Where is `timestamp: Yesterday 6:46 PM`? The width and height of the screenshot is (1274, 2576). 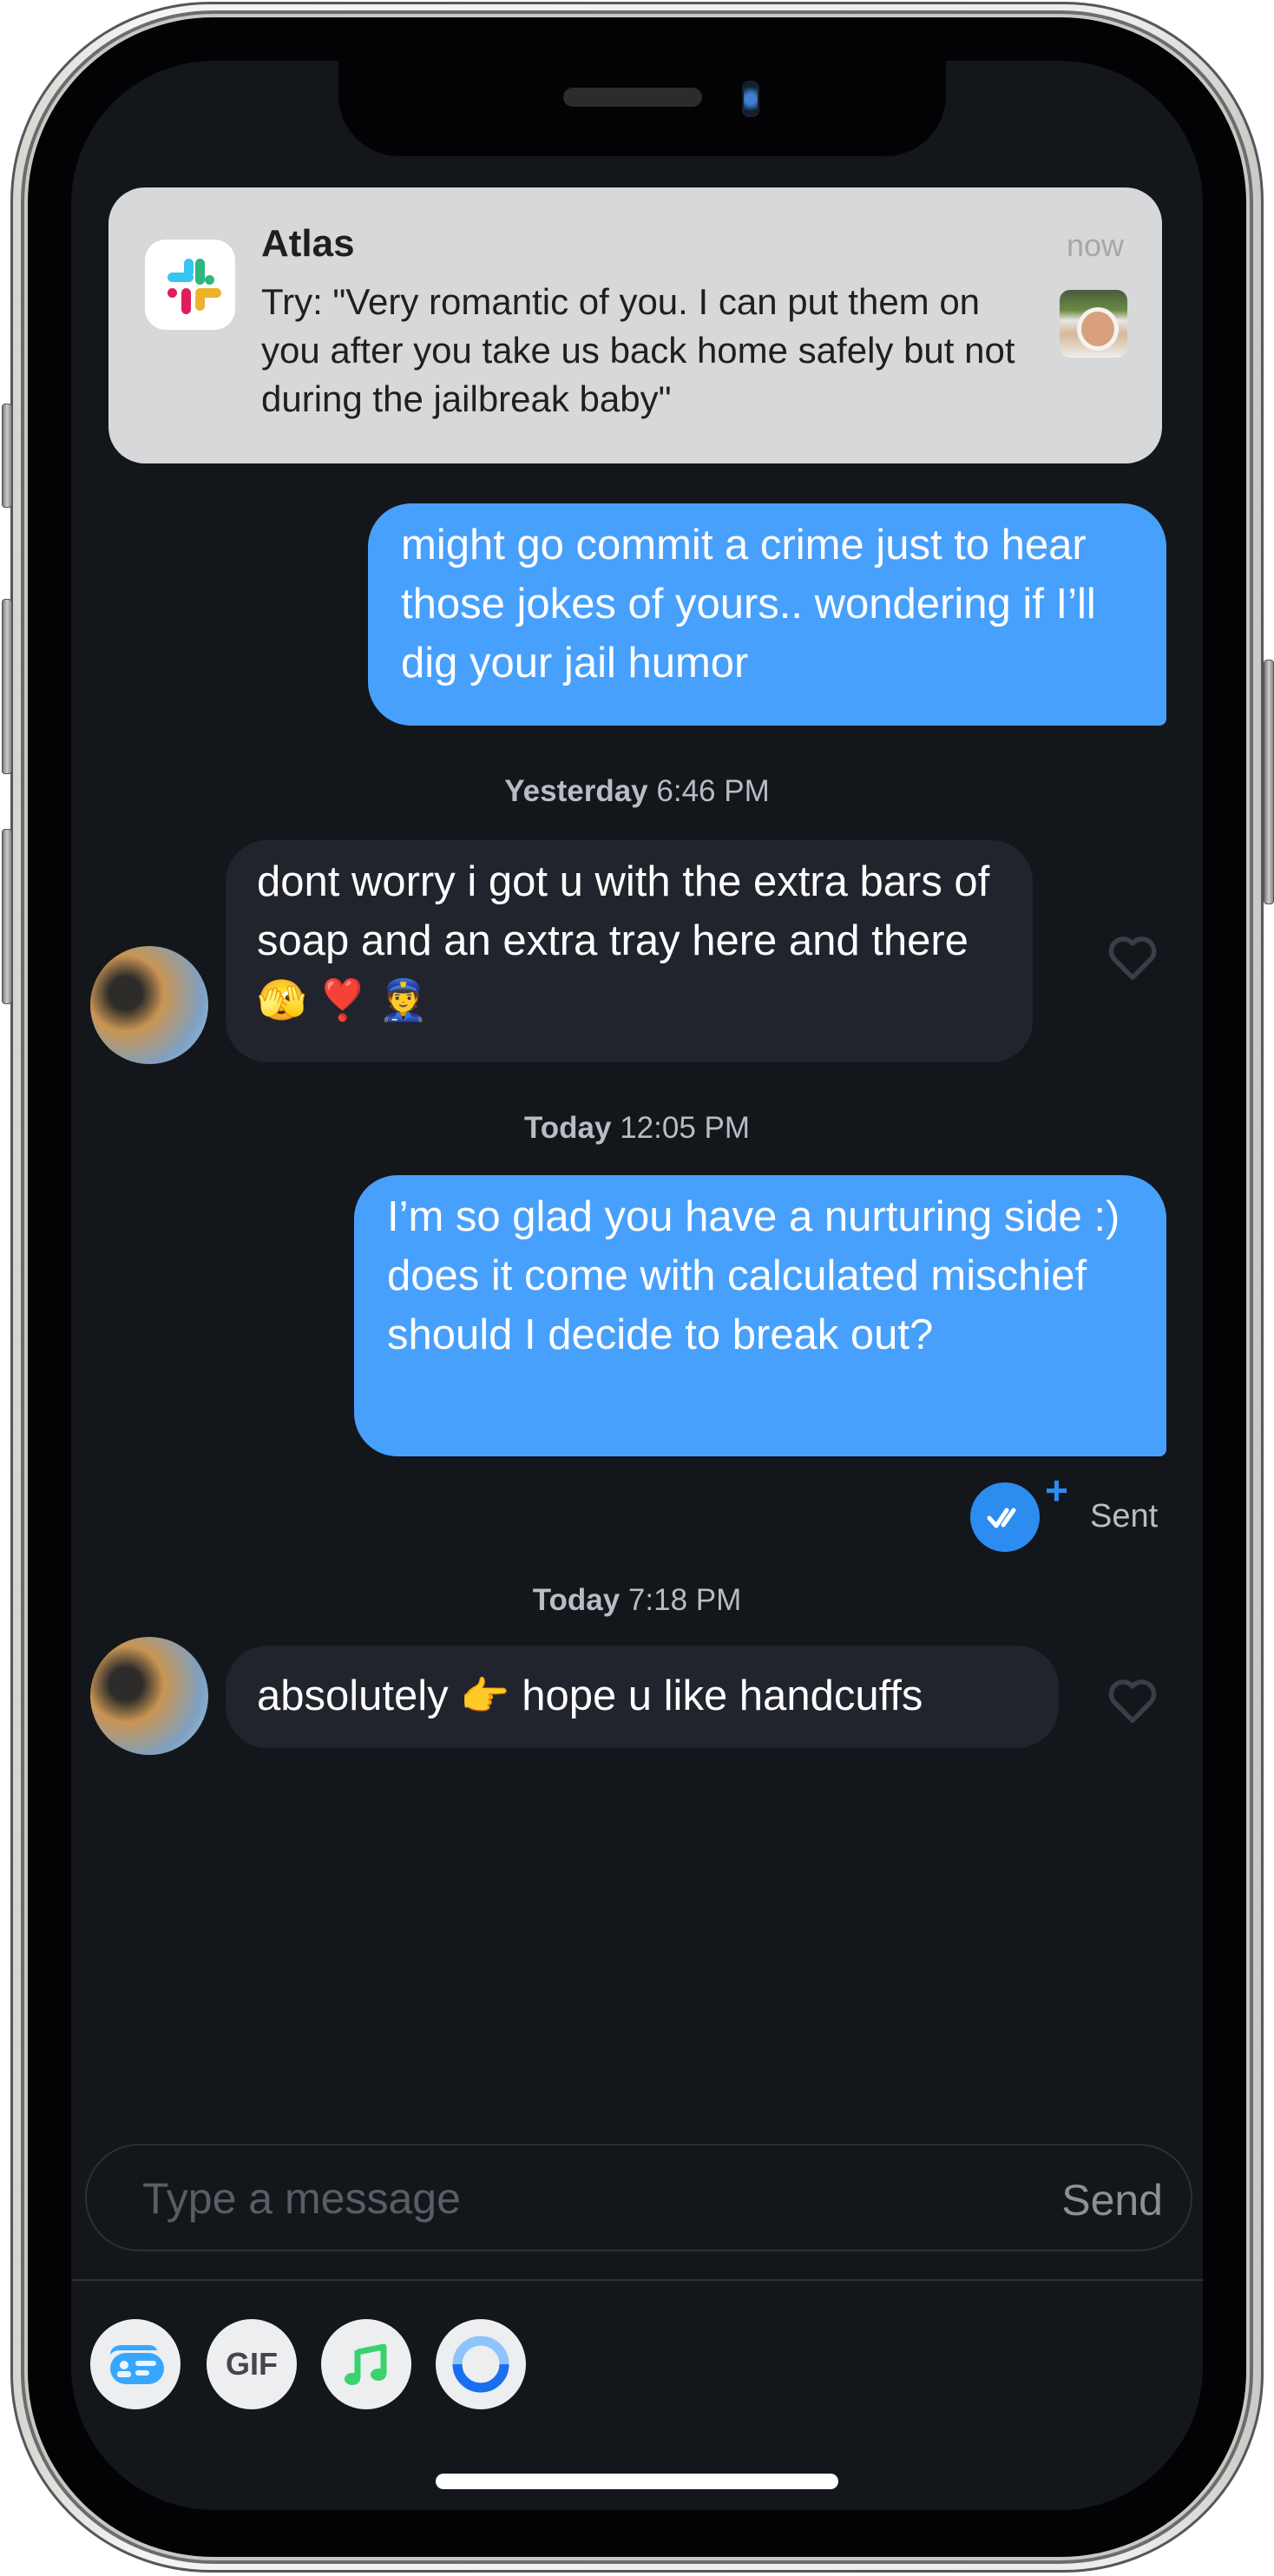
timestamp: Yesterday 6:46 PM is located at coordinates (637, 791).